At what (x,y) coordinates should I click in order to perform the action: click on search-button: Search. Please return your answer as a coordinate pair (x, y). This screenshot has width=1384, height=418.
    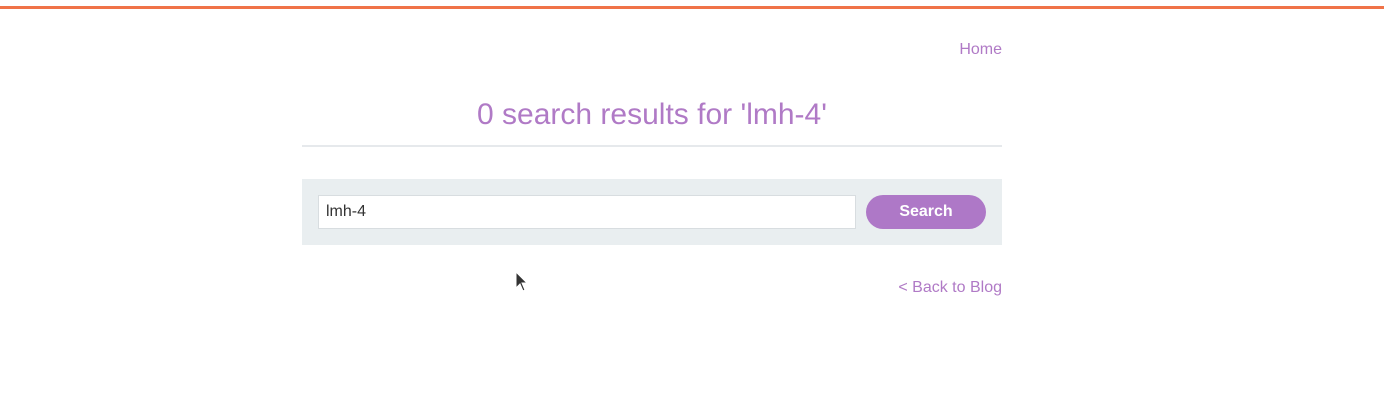
    Looking at the image, I should click on (926, 212).